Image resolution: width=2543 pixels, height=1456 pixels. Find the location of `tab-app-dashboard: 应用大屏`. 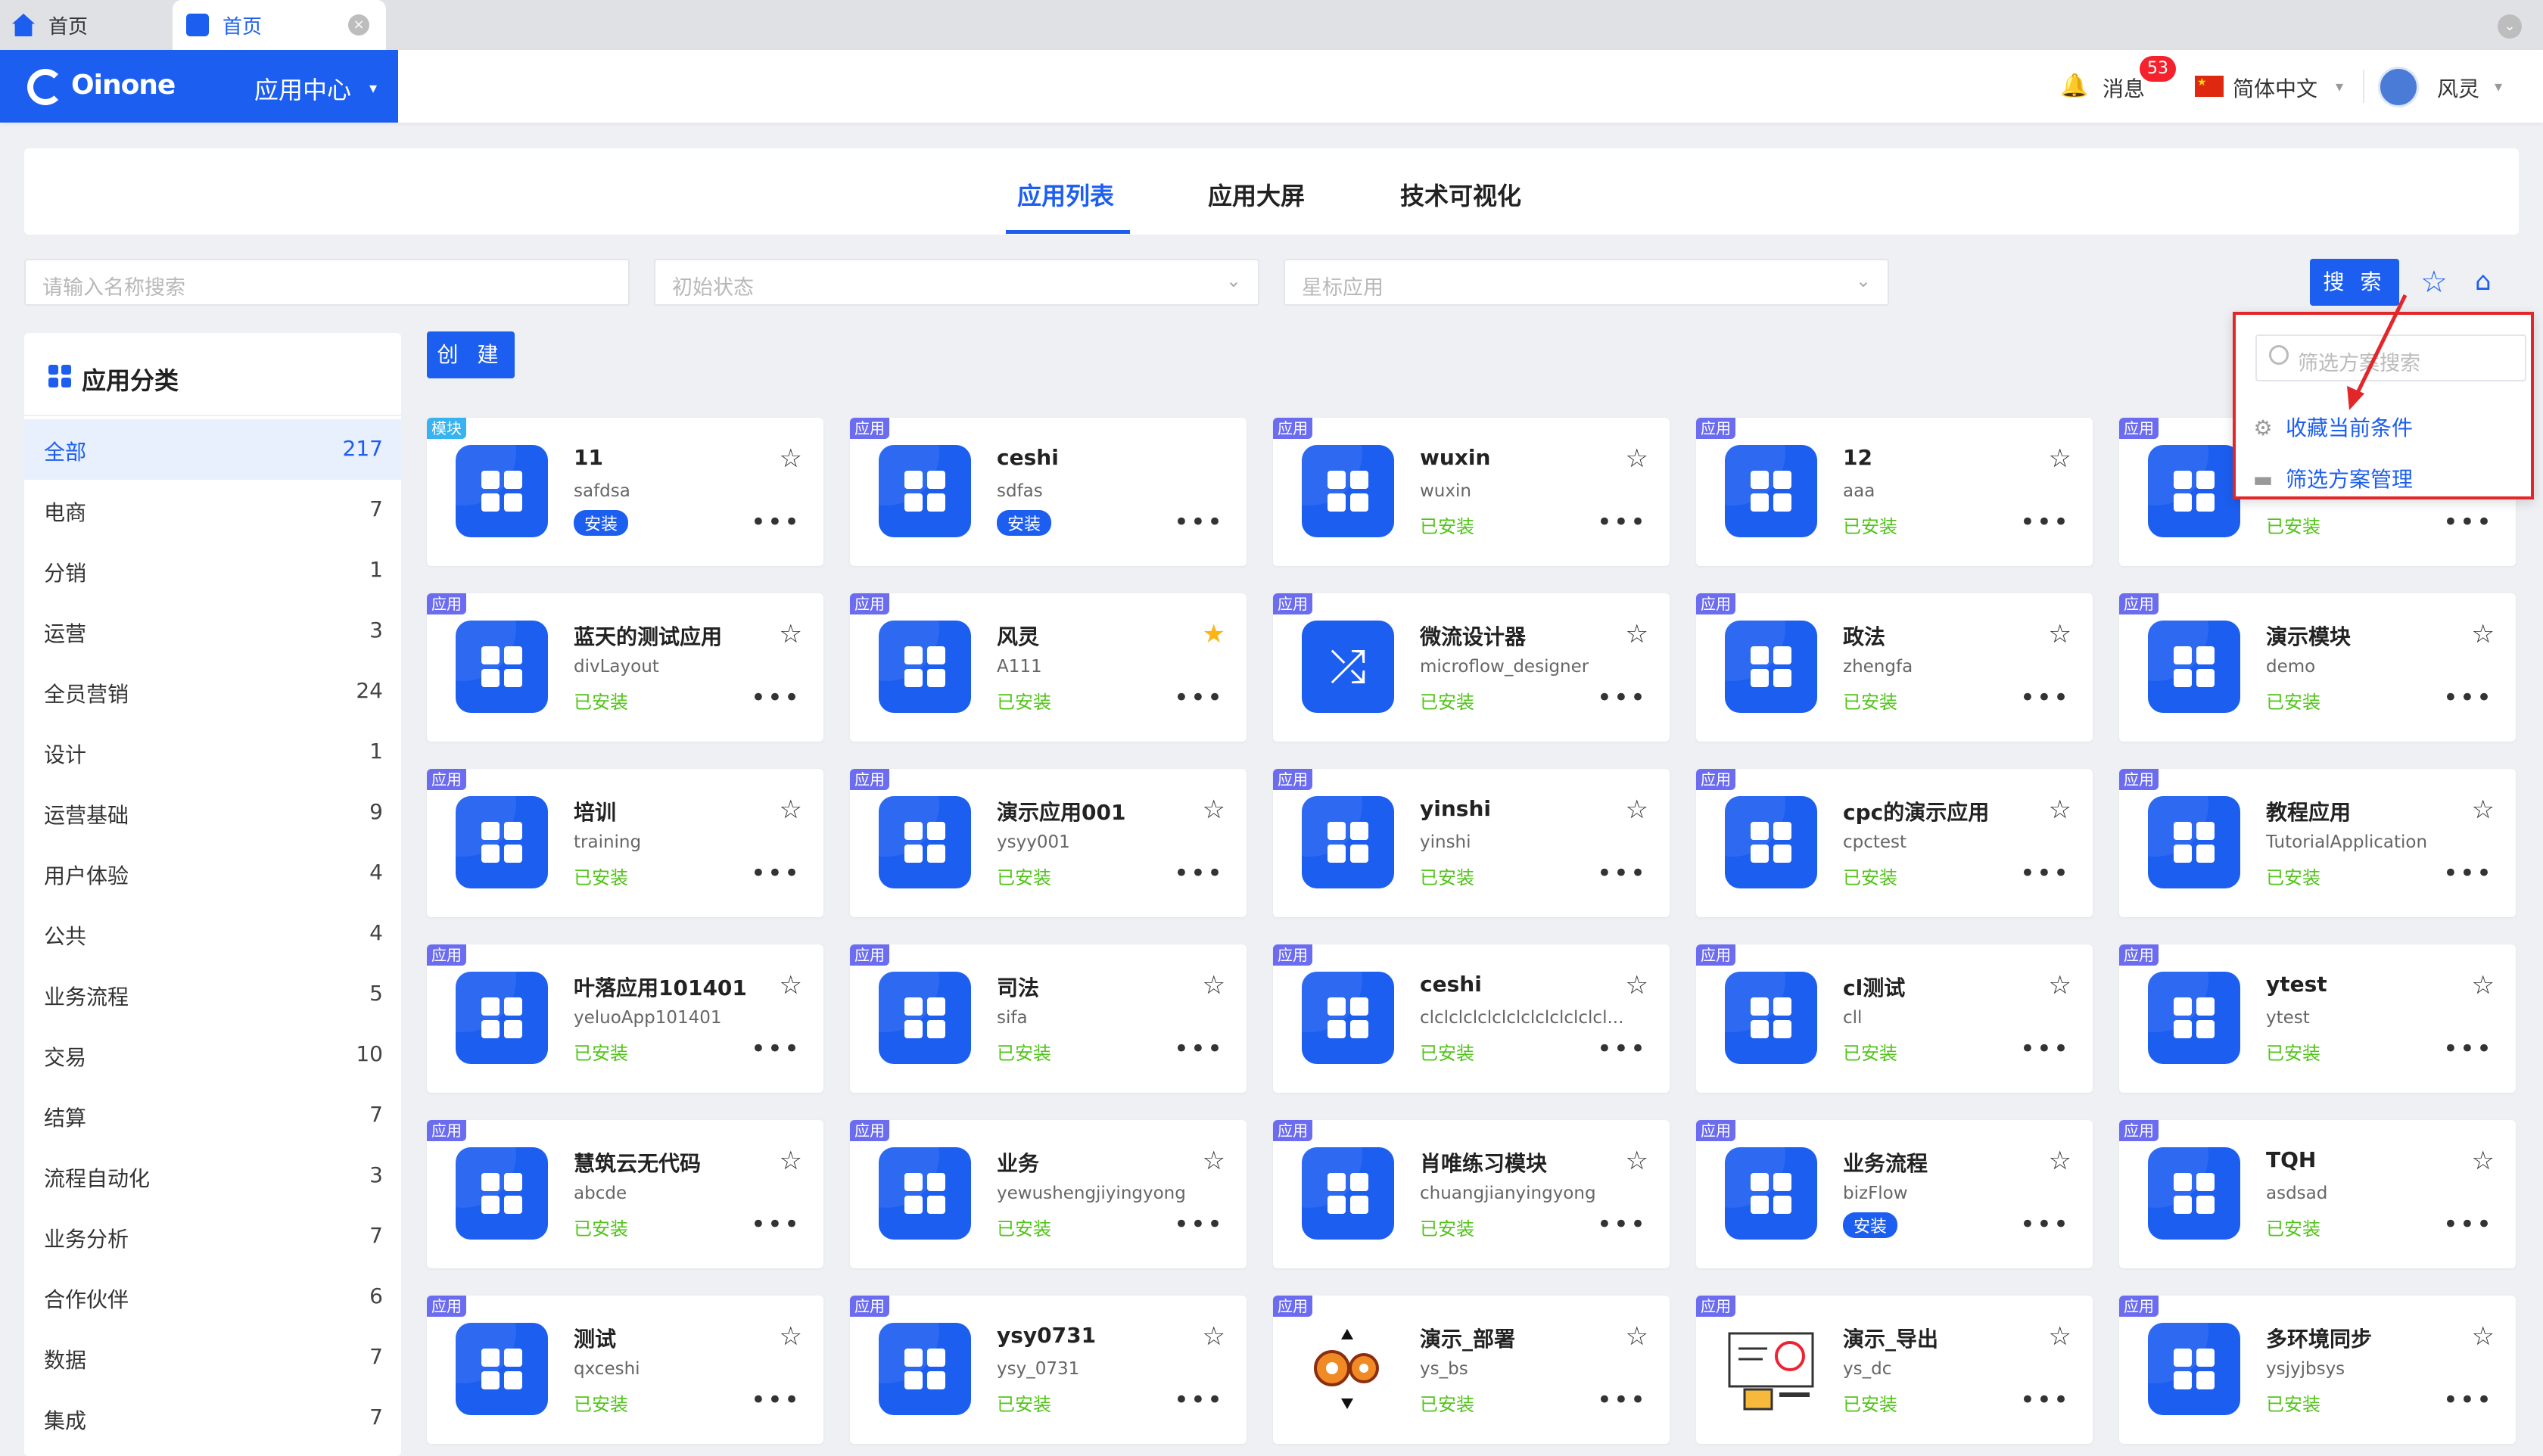

tab-app-dashboard: 应用大屏 is located at coordinates (1256, 194).